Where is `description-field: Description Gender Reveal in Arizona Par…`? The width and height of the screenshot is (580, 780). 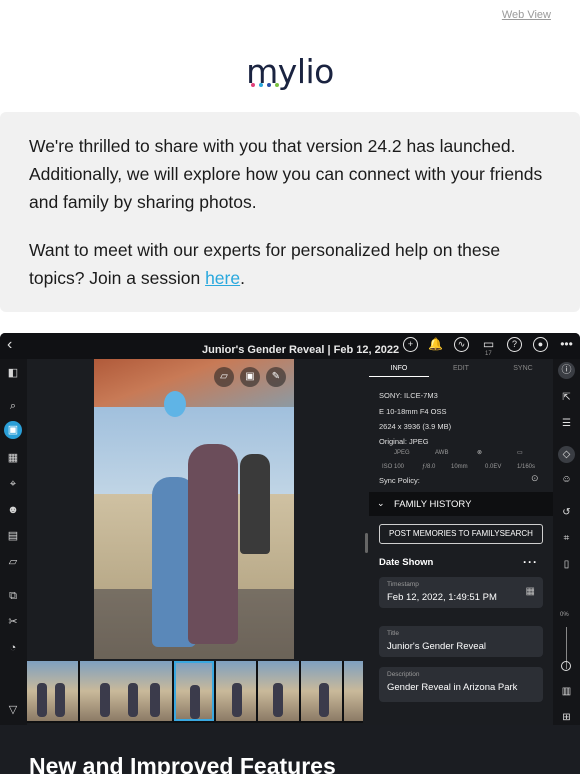
description-field: Description Gender Reveal in Arizona Par… is located at coordinates (461, 684).